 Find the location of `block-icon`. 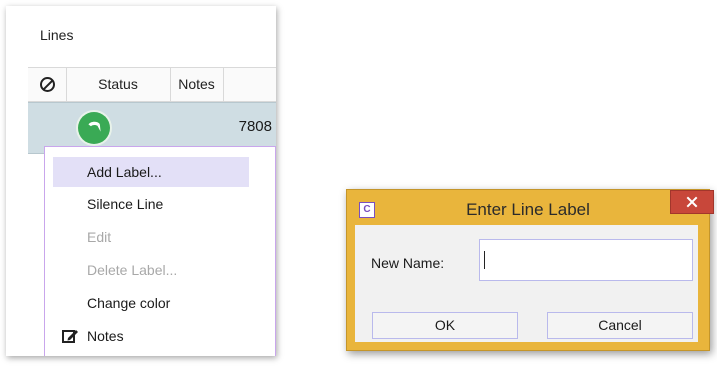

block-icon is located at coordinates (47, 84).